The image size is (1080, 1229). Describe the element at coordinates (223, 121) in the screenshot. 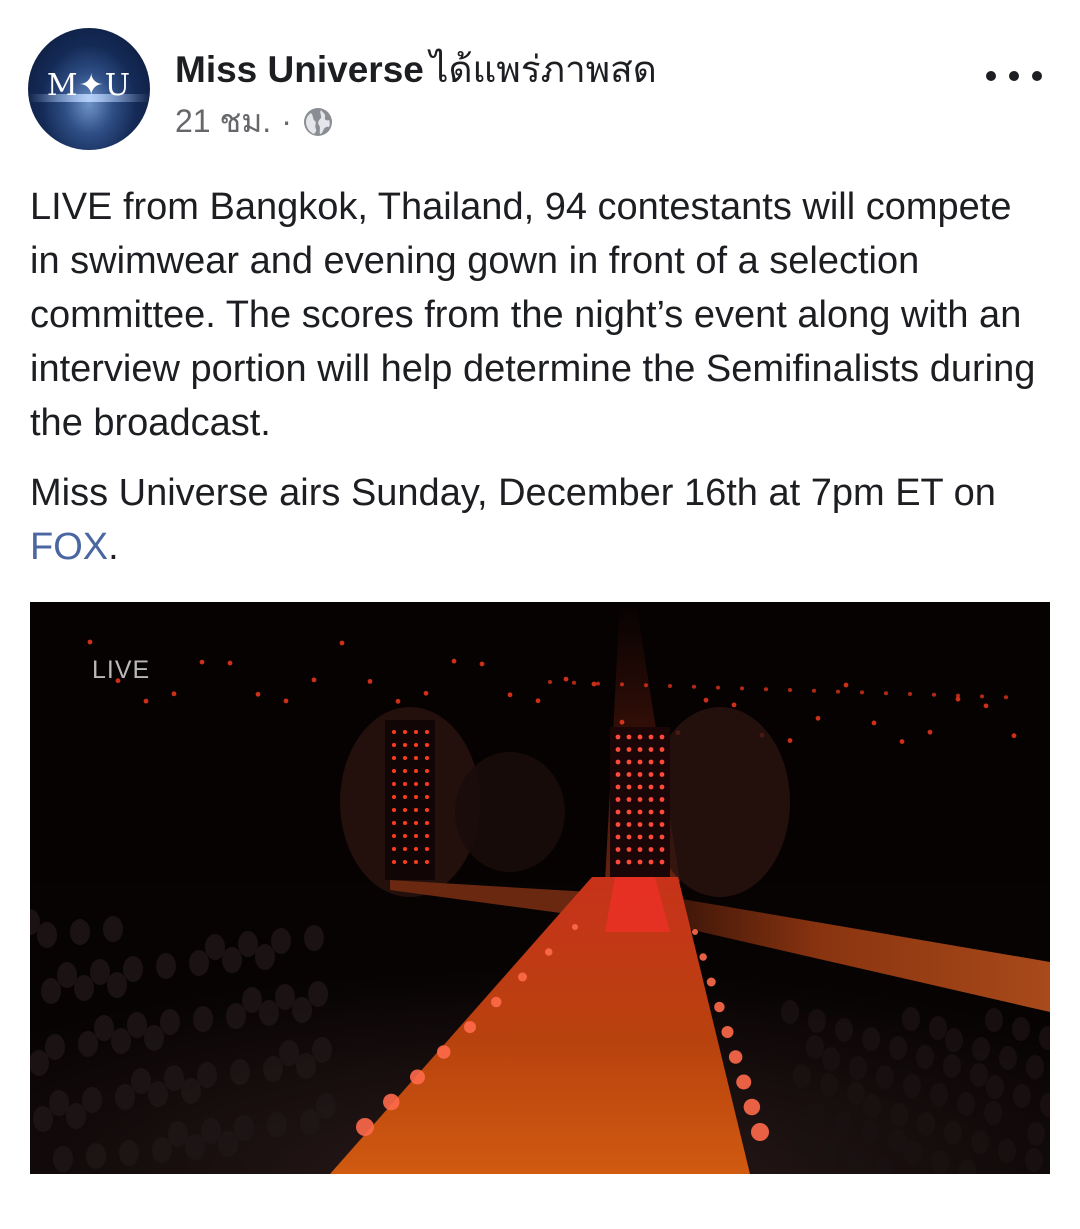

I see `post-timestamp: 21 ชม.` at that location.